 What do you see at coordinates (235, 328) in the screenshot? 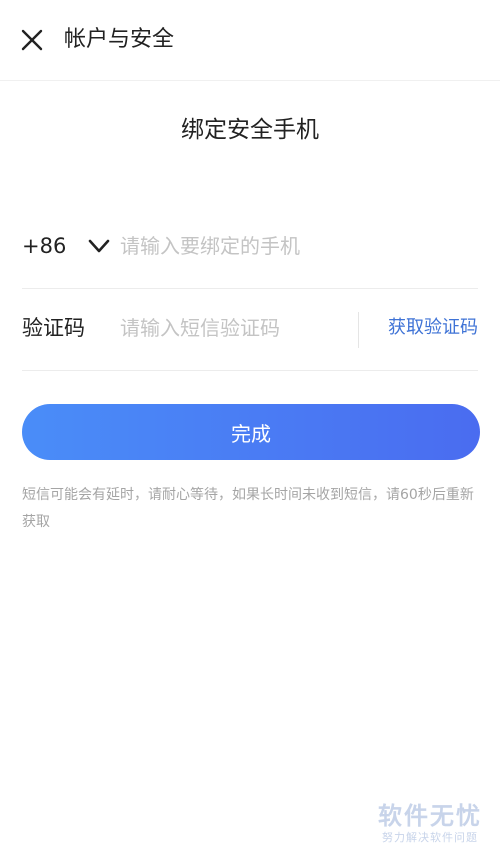
I see `code-input` at bounding box center [235, 328].